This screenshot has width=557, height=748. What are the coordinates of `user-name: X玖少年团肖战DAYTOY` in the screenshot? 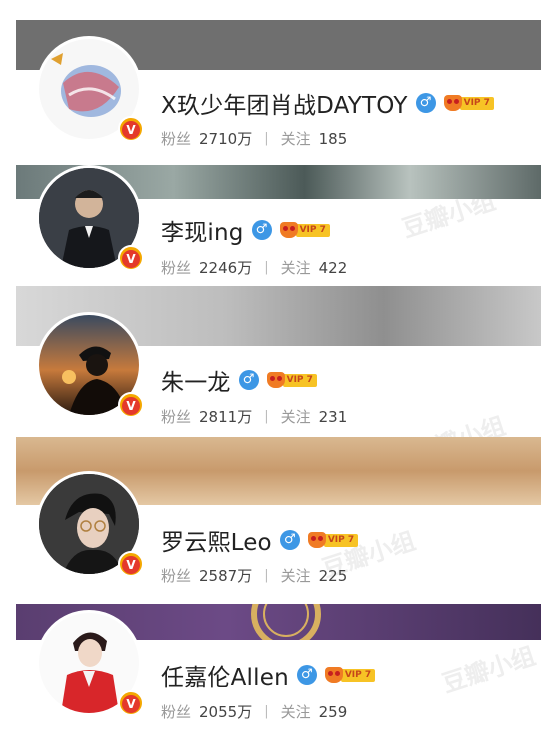 It's located at (284, 103).